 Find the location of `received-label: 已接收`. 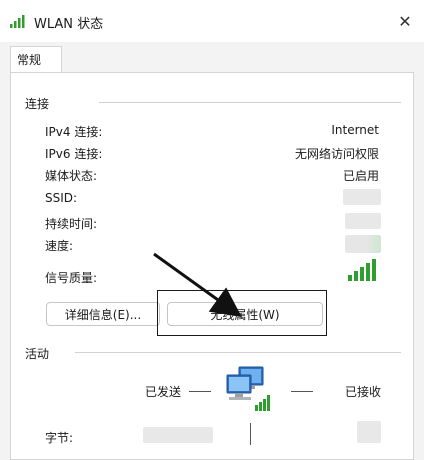

received-label: 已接收 is located at coordinates (363, 392).